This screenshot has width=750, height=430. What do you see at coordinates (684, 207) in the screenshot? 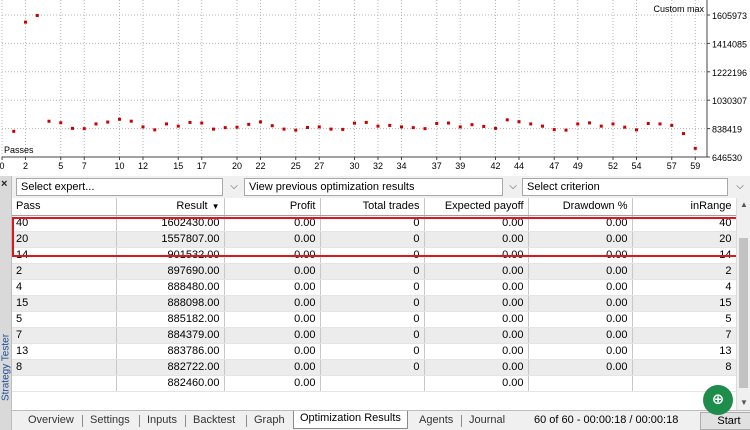
I see `column-header-inrange: inRange` at bounding box center [684, 207].